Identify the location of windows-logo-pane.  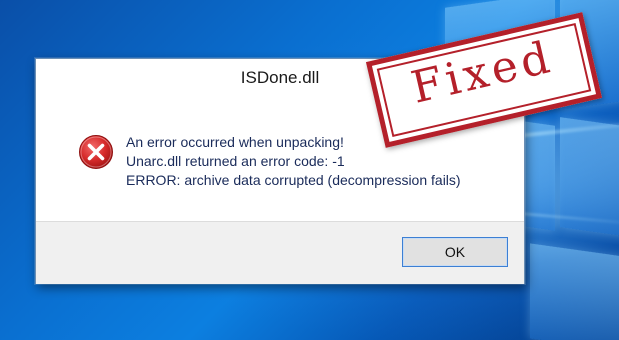
(574, 291).